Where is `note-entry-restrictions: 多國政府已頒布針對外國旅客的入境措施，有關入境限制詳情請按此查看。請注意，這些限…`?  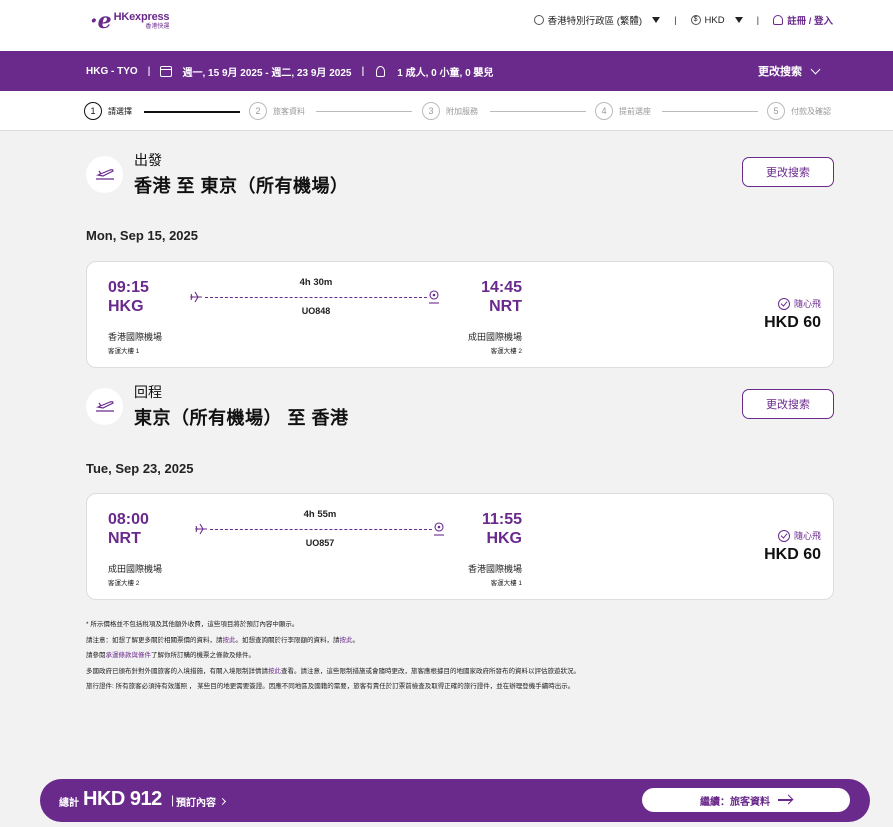 note-entry-restrictions: 多國政府已頒布針對外國旅客的入境措施，有關入境限制詳情請按此查看。請注意，這些限… is located at coordinates (446, 671).